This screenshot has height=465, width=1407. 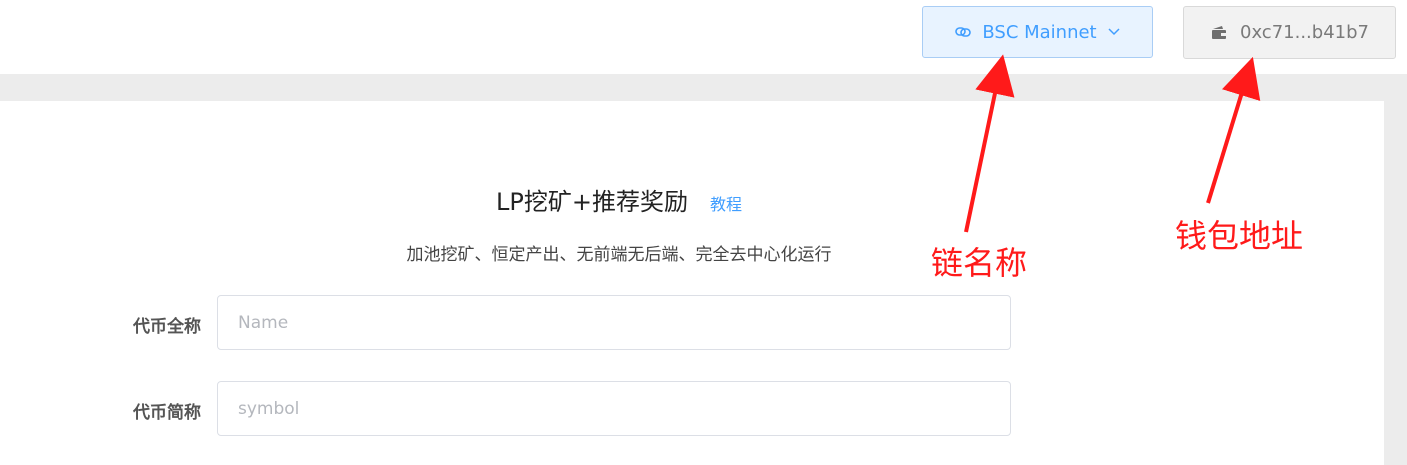 I want to click on page-title: LP挖矿+推荐奖励, so click(x=592, y=202).